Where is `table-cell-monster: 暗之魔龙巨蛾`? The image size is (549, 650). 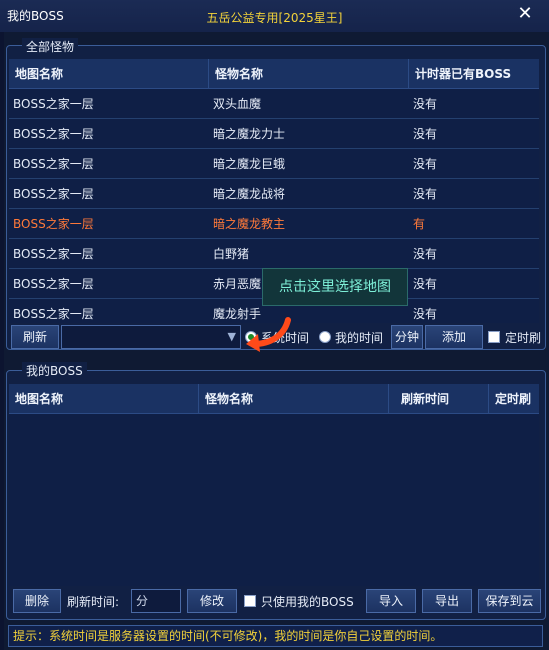
table-cell-monster: 暗之魔龙巨蛾 is located at coordinates (249, 164).